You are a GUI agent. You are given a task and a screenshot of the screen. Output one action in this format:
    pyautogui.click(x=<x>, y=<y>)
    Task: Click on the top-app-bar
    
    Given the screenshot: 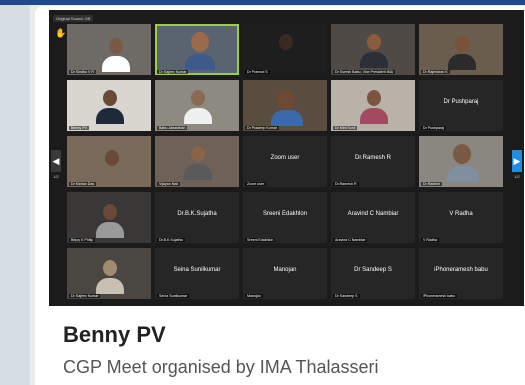 What is the action you would take?
    pyautogui.click(x=262, y=2)
    